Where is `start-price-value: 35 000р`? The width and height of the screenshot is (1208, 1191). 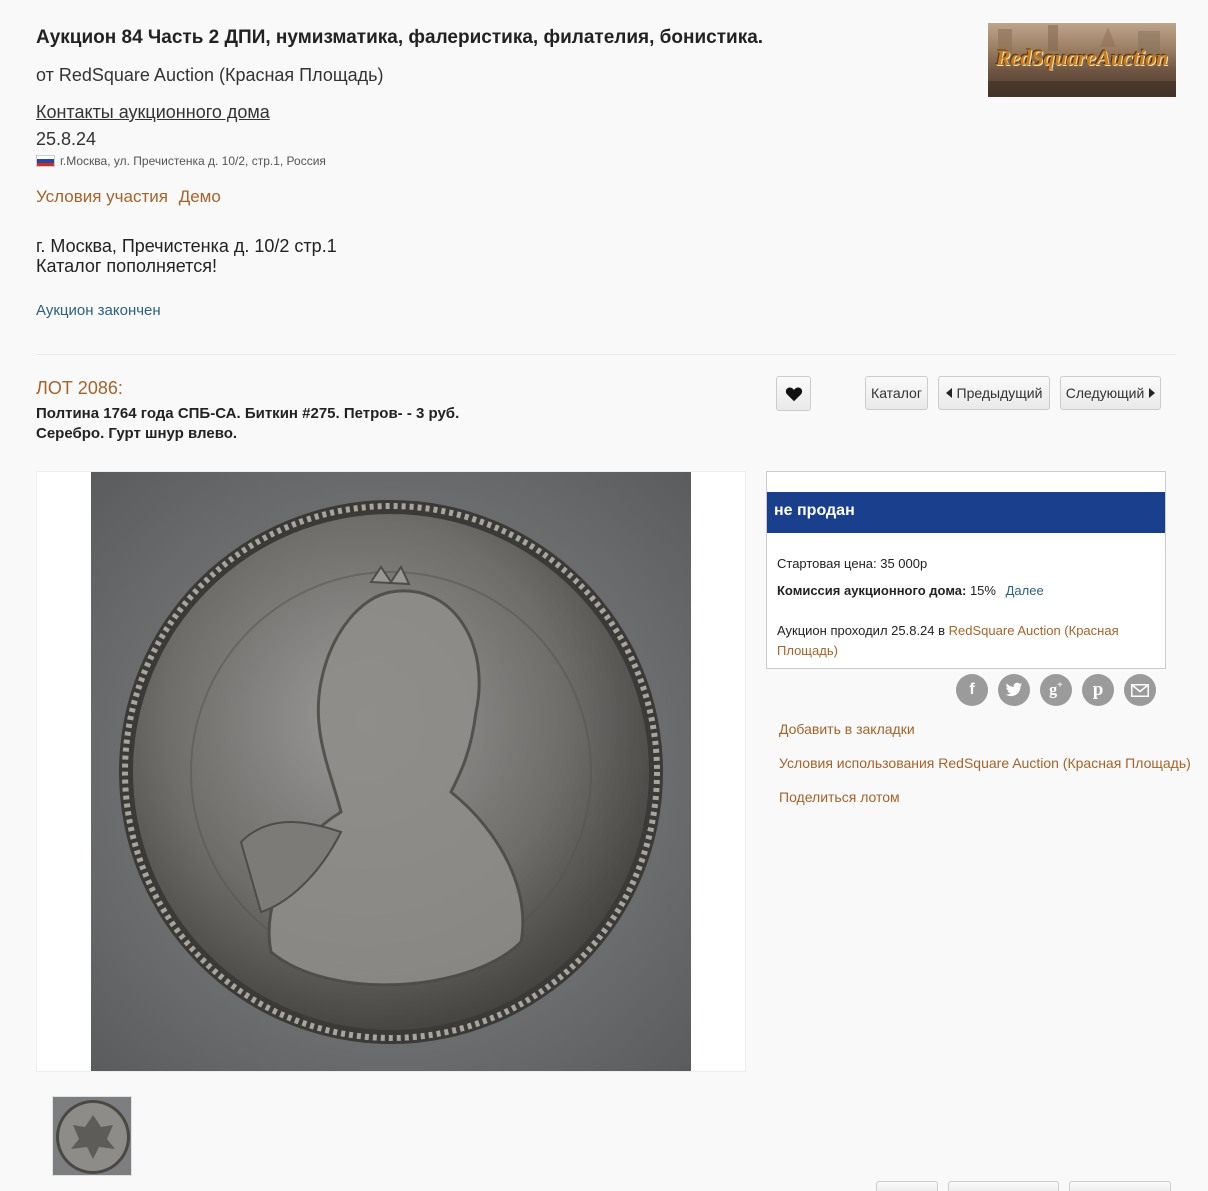 start-price-value: 35 000р is located at coordinates (904, 563).